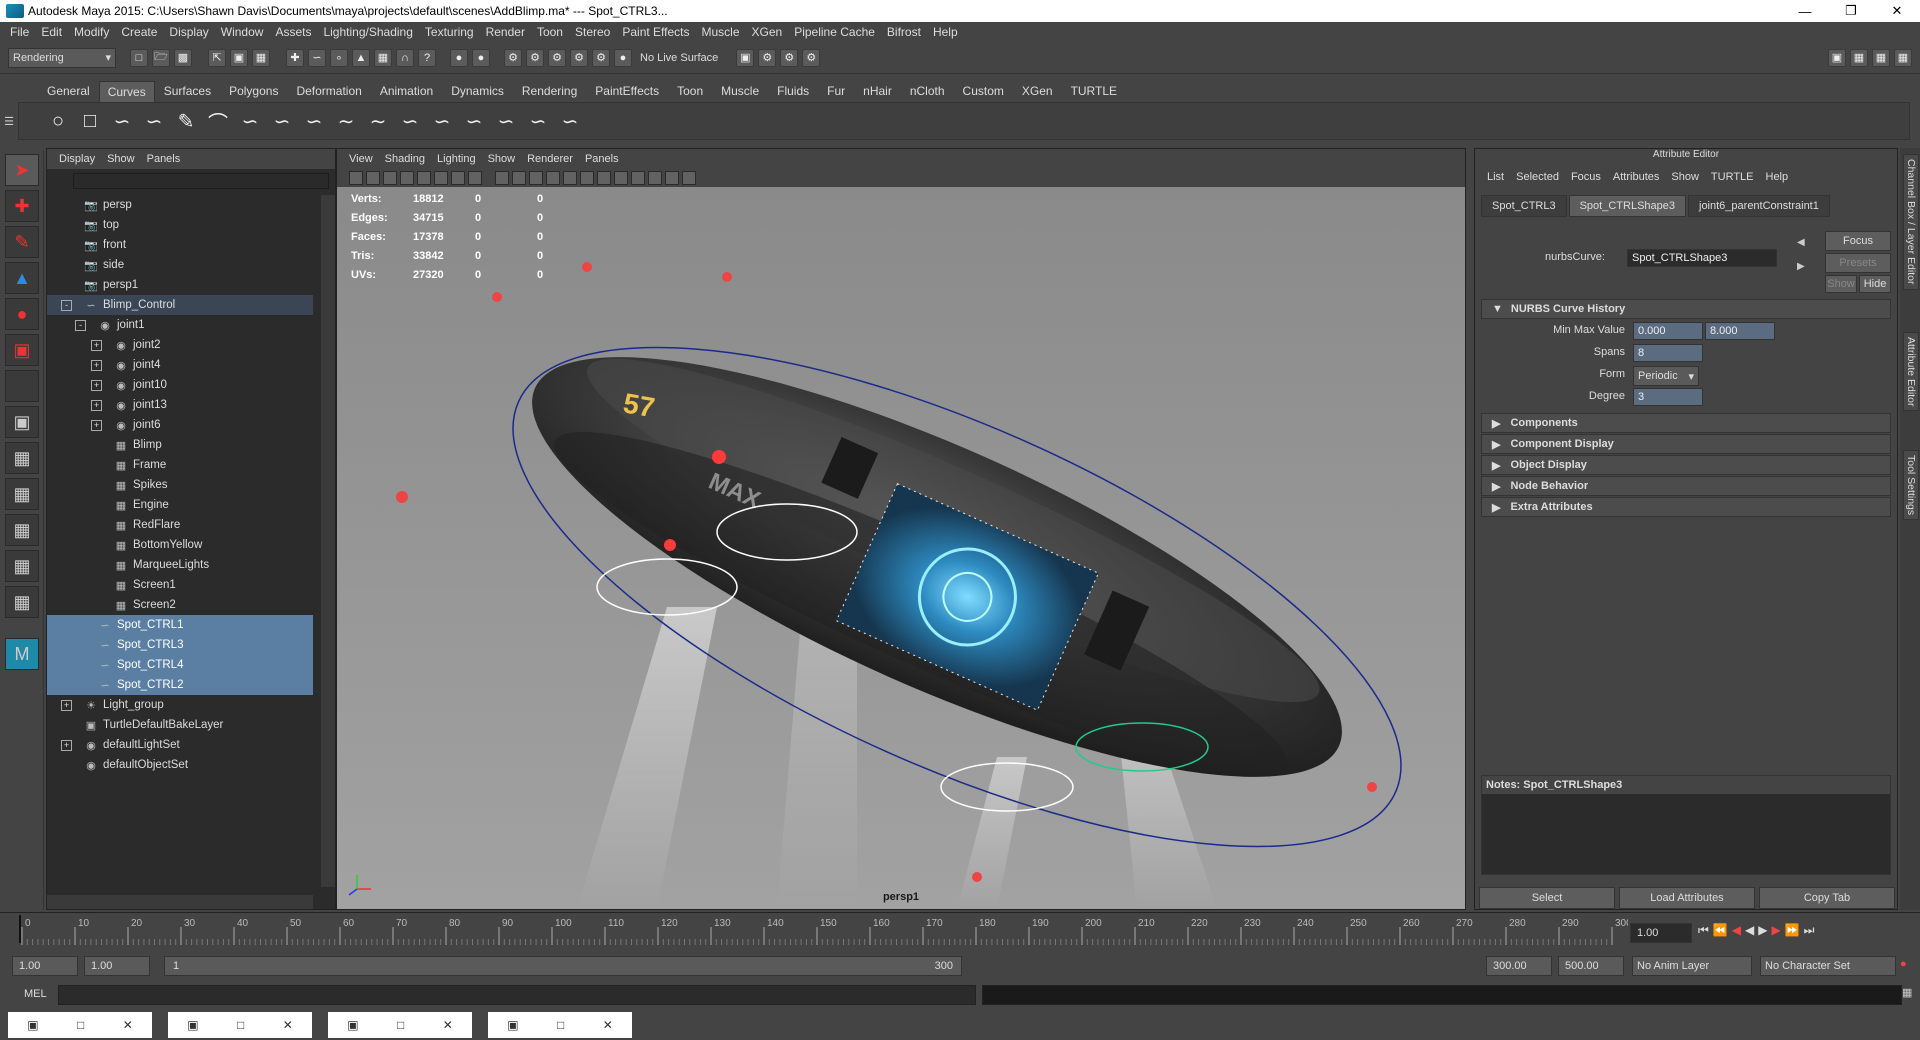  Describe the element at coordinates (1668, 353) in the screenshot. I see `spans-field: 8` at that location.